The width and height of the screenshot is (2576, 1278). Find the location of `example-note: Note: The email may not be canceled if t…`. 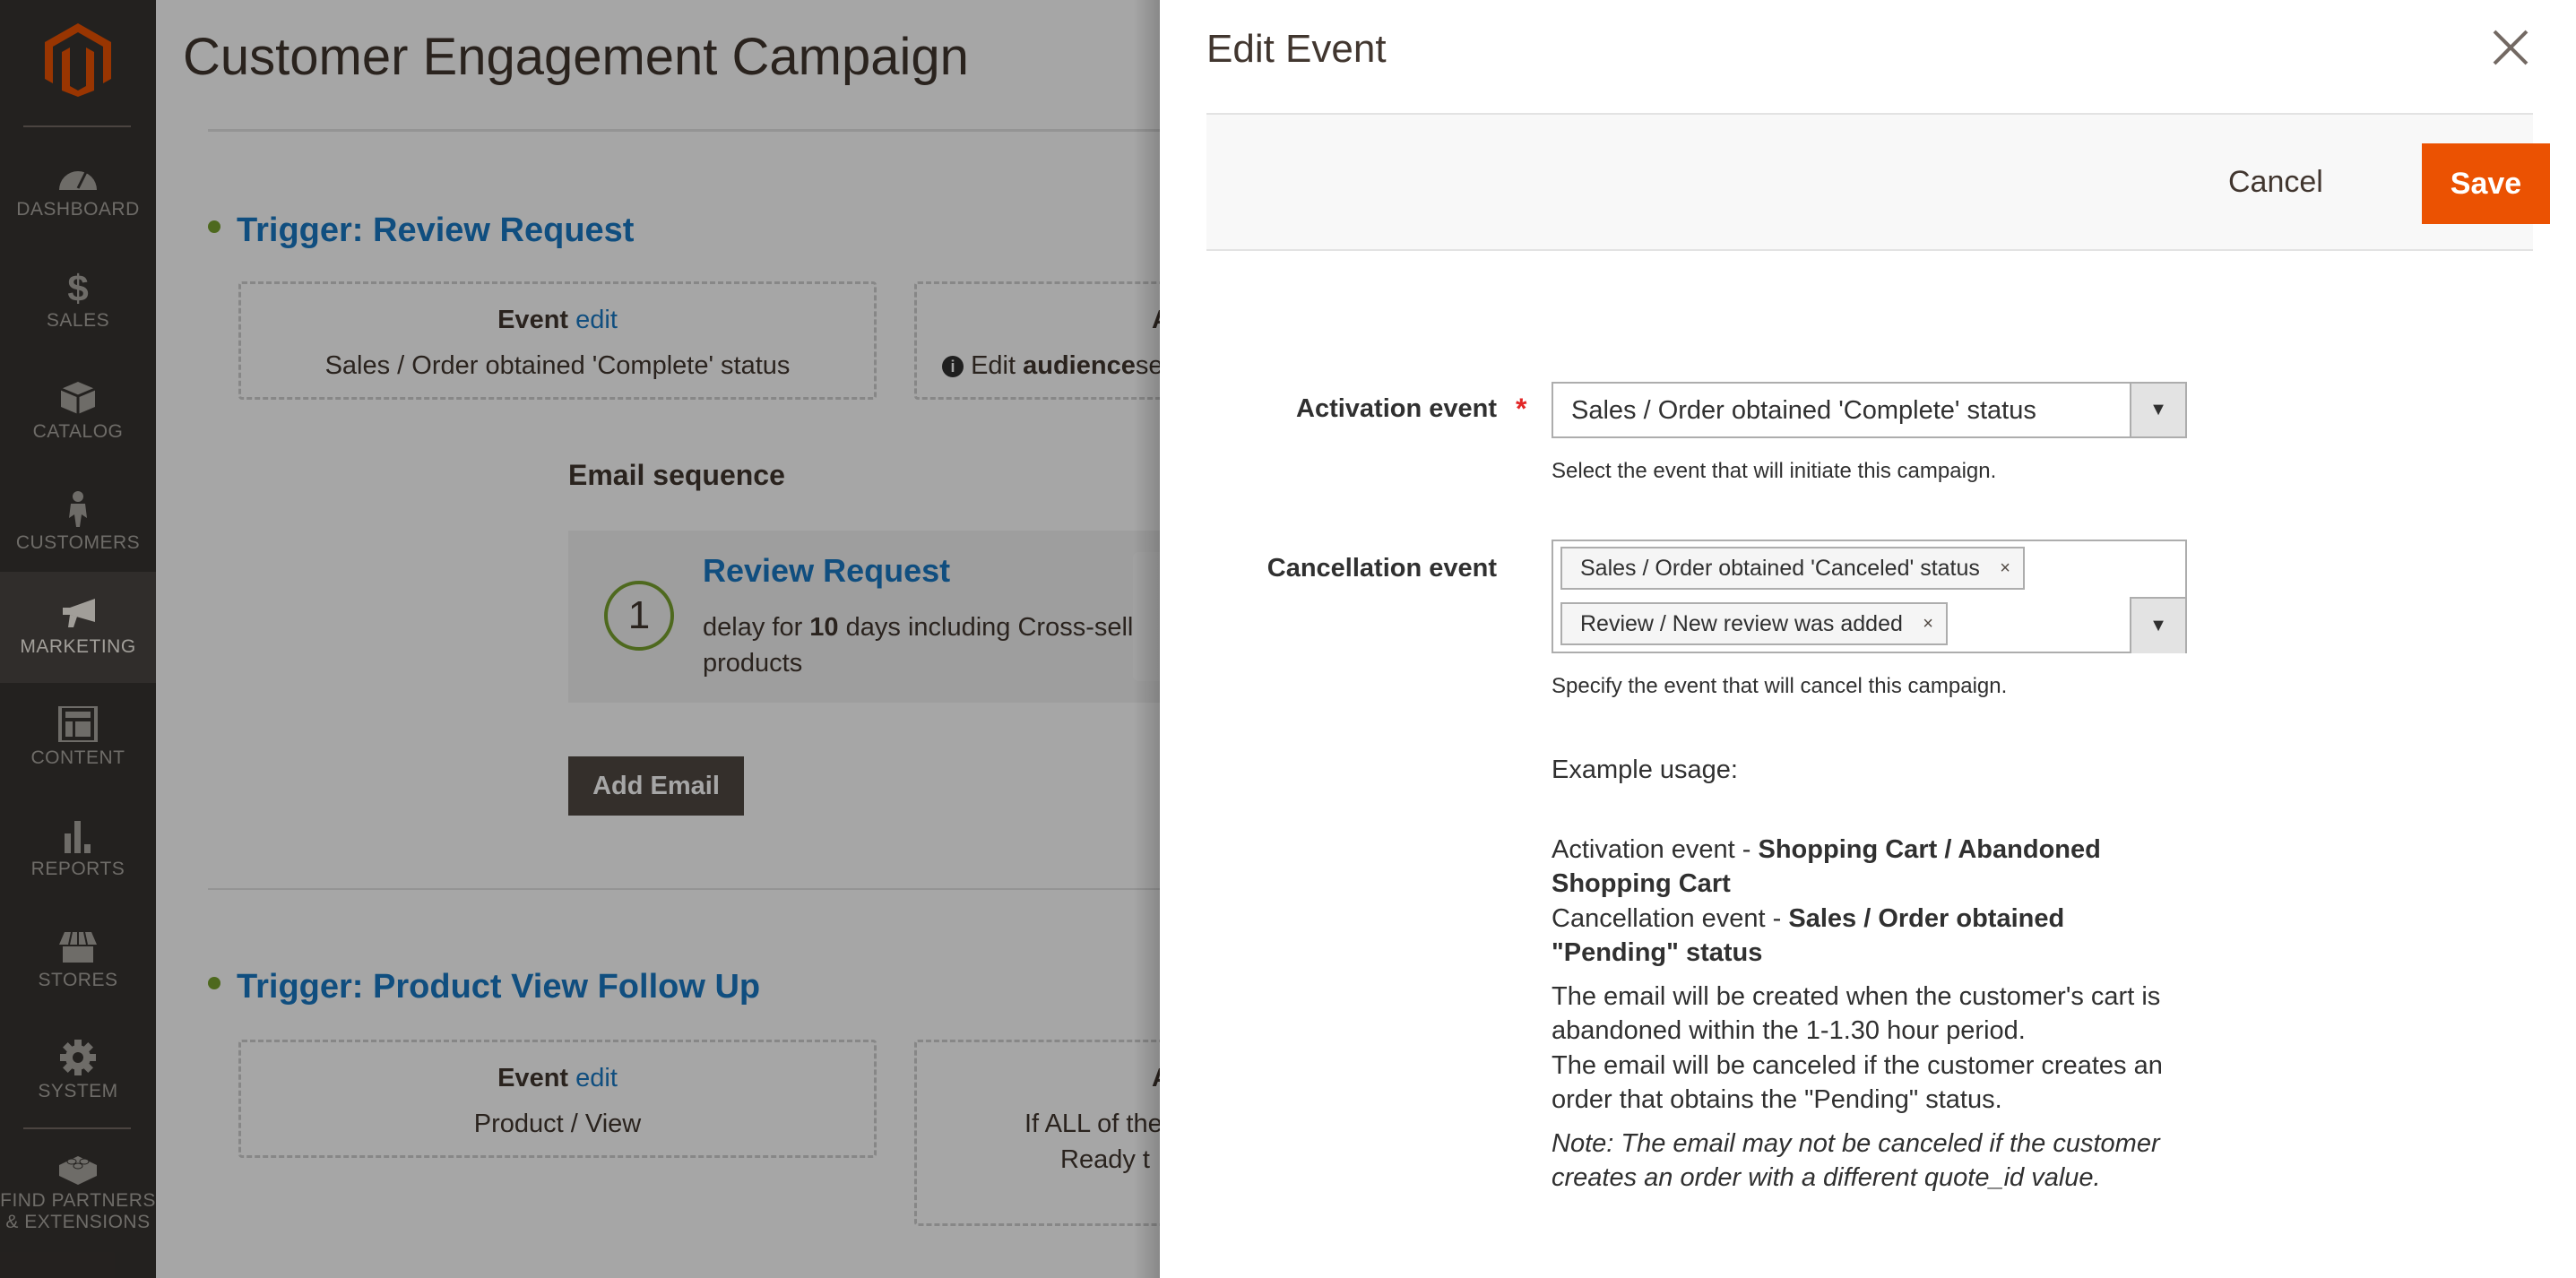

example-note: Note: The email may not be canceled if t… is located at coordinates (1856, 1160).